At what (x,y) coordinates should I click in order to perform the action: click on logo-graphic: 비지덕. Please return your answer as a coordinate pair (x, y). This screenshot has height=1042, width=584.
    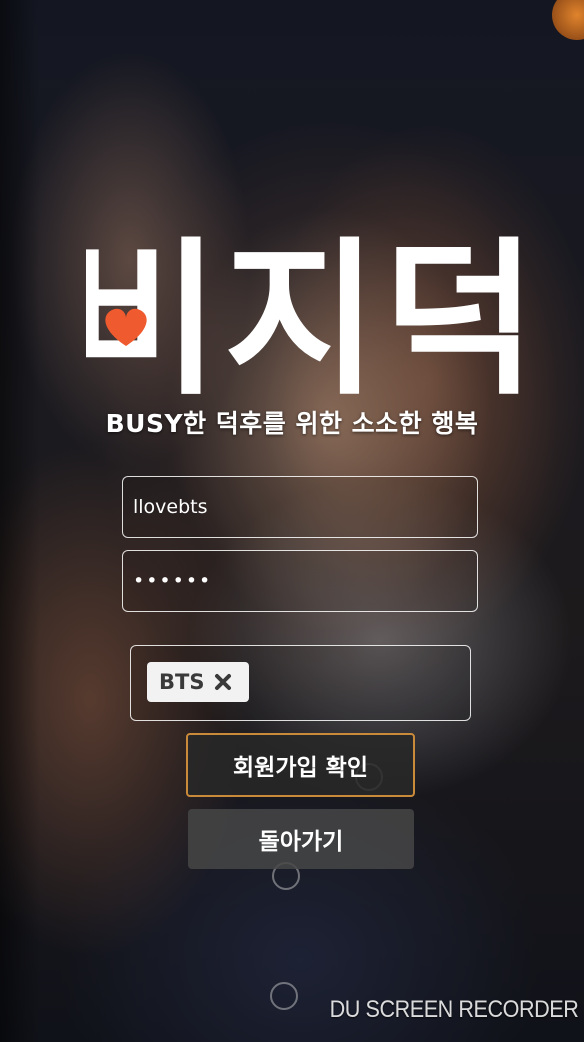
    Looking at the image, I should click on (303, 312).